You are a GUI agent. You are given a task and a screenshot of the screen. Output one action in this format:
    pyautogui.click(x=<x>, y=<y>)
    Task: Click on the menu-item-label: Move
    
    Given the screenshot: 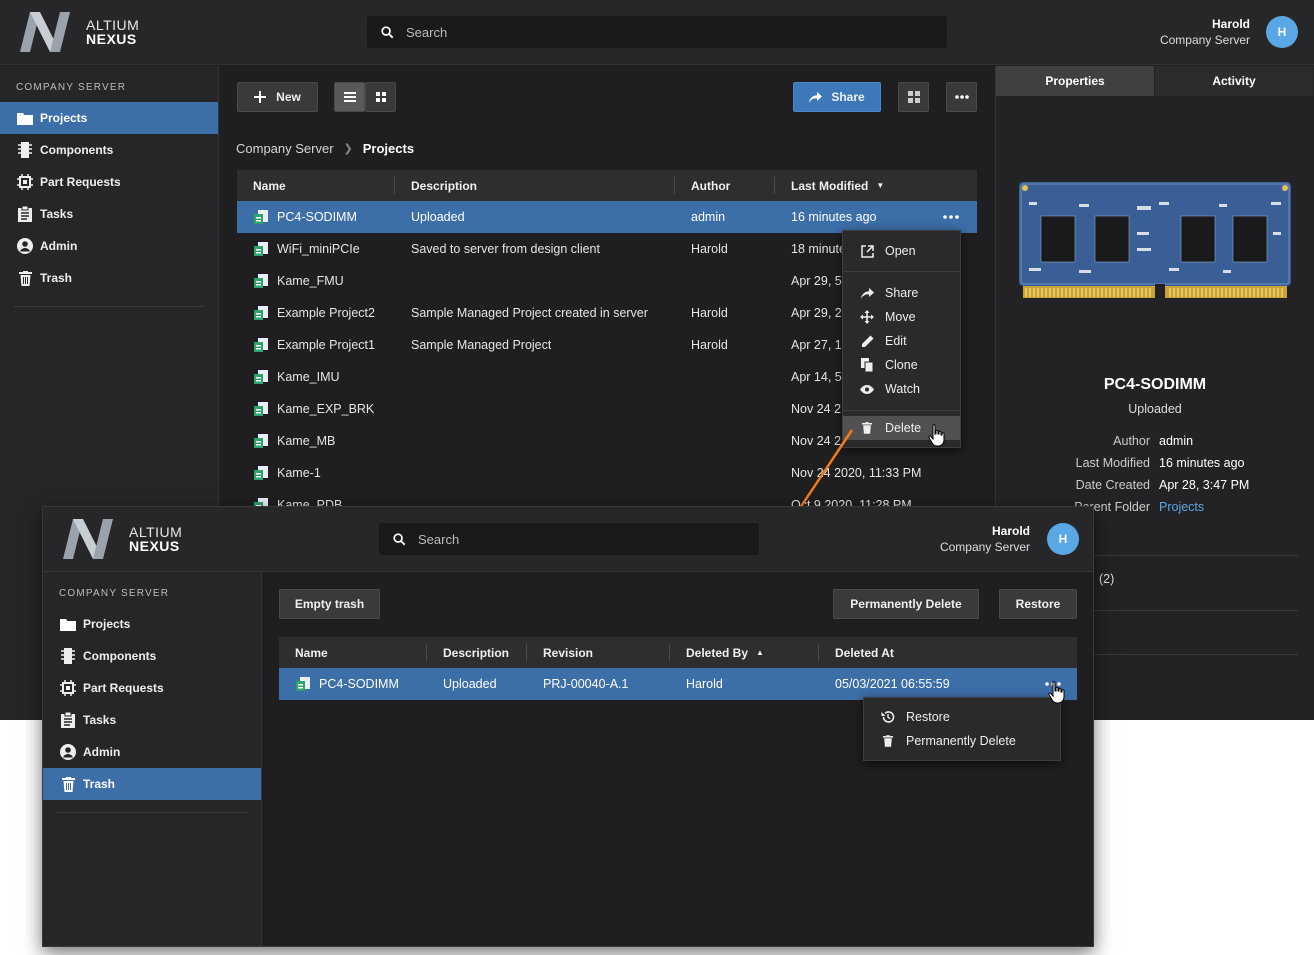 What is the action you would take?
    pyautogui.click(x=900, y=317)
    